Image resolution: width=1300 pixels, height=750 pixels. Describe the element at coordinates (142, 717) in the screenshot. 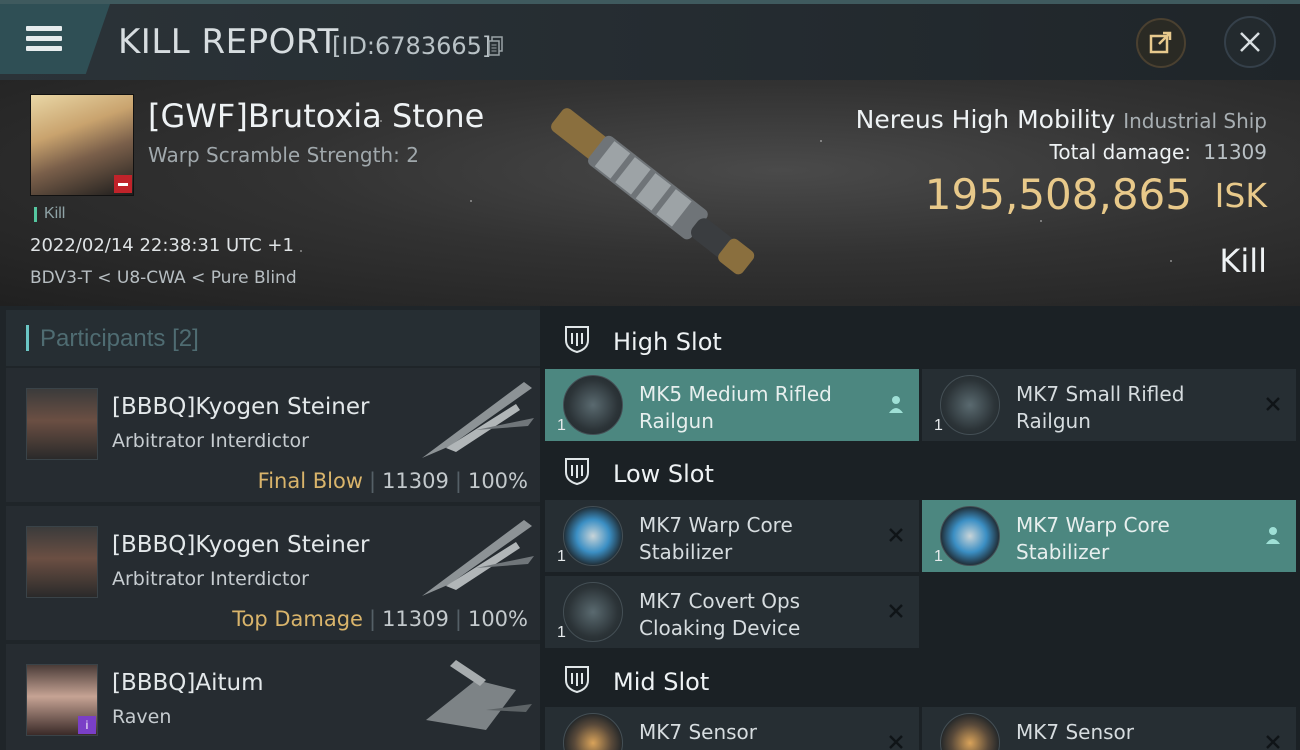

I see `participant-ship: Raven` at that location.